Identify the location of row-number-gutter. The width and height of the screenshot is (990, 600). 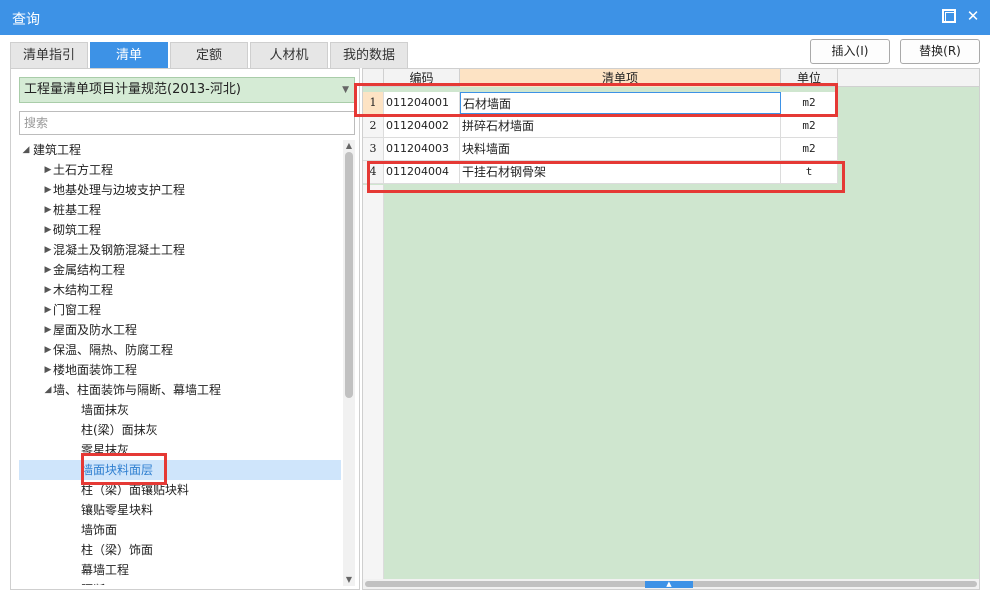
(373, 382).